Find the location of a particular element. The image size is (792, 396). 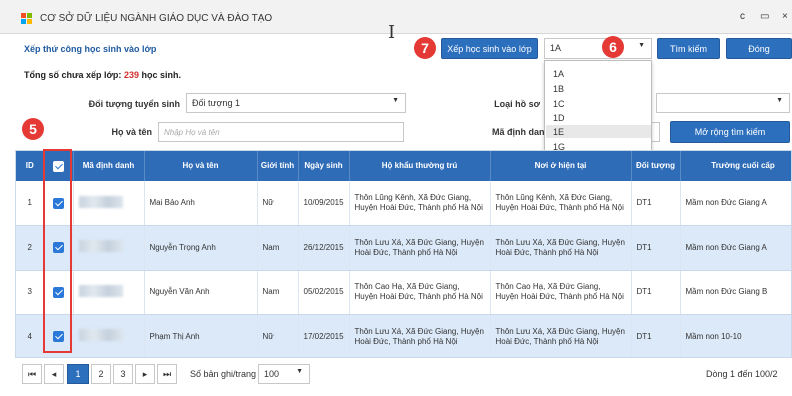

col-header-id: ID is located at coordinates (30, 166).